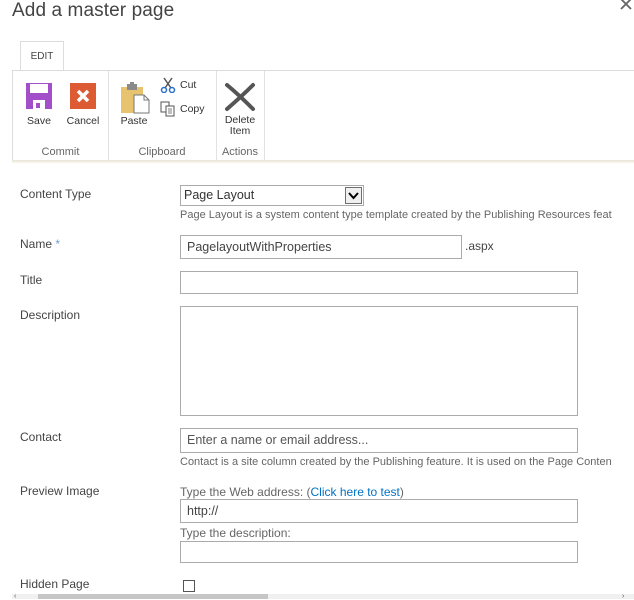 The width and height of the screenshot is (634, 600). I want to click on copy-icon, so click(168, 109).